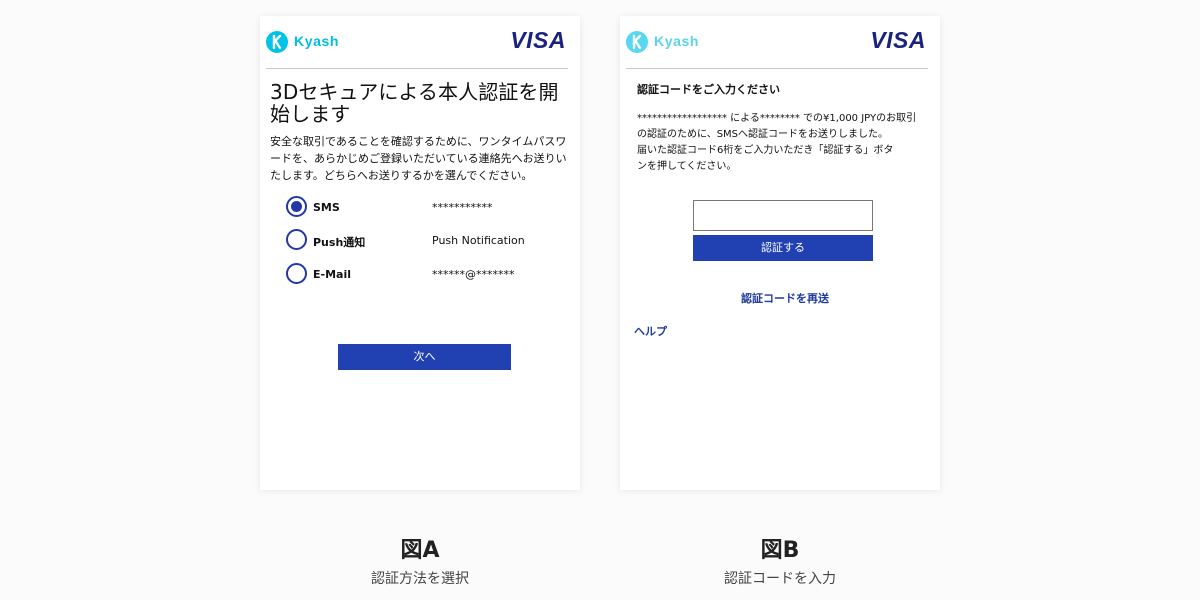 This screenshot has width=1200, height=600. Describe the element at coordinates (650, 331) in the screenshot. I see `help-link: ヘルプ` at that location.